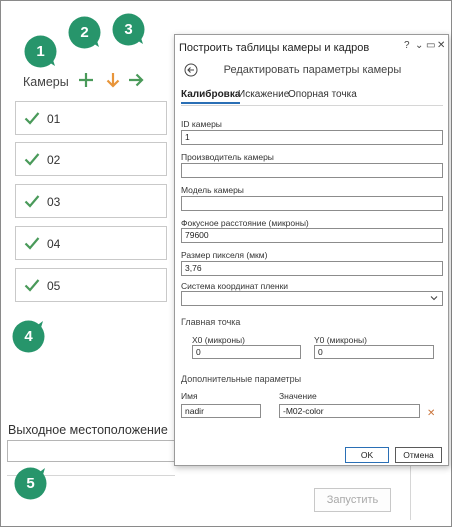 This screenshot has width=452, height=527. Describe the element at coordinates (91, 201) in the screenshot. I see `camera-item-03: 03` at that location.